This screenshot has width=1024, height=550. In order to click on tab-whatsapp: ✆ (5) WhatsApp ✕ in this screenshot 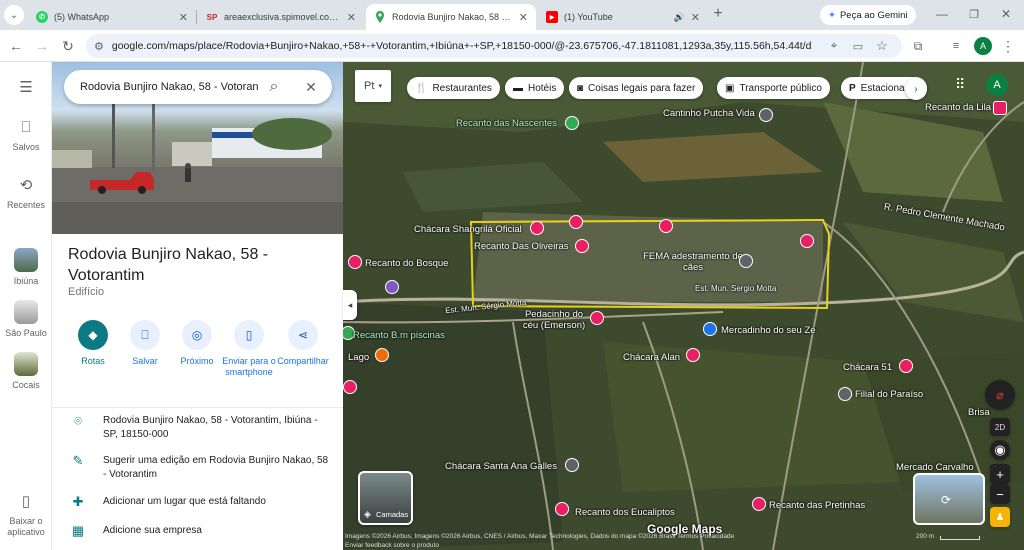, I will do `click(112, 17)`.